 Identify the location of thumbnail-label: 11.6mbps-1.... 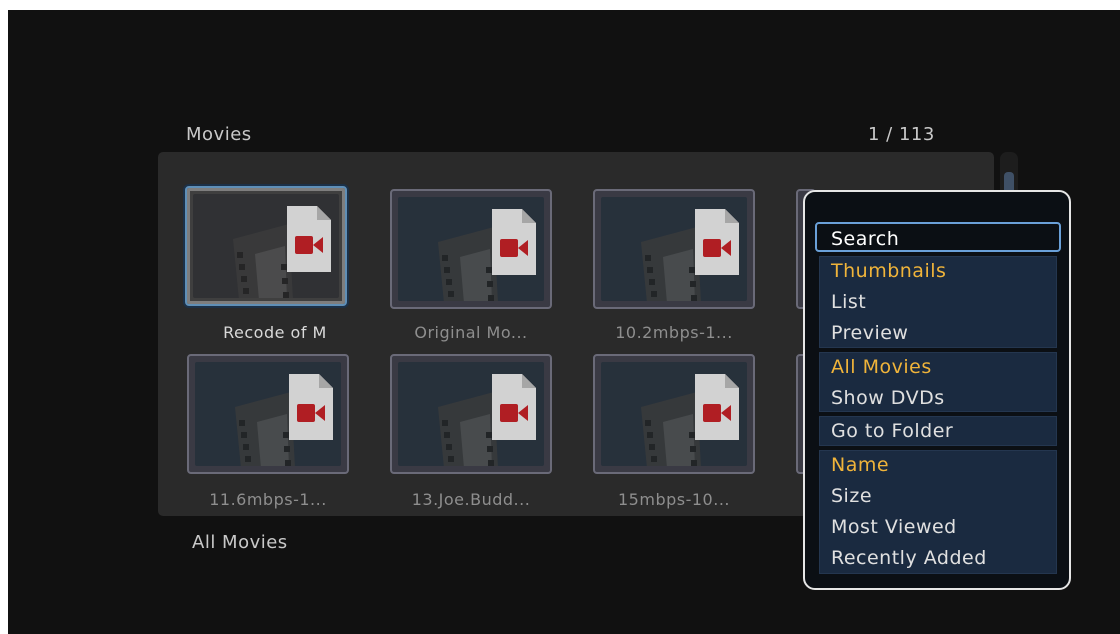
(268, 499).